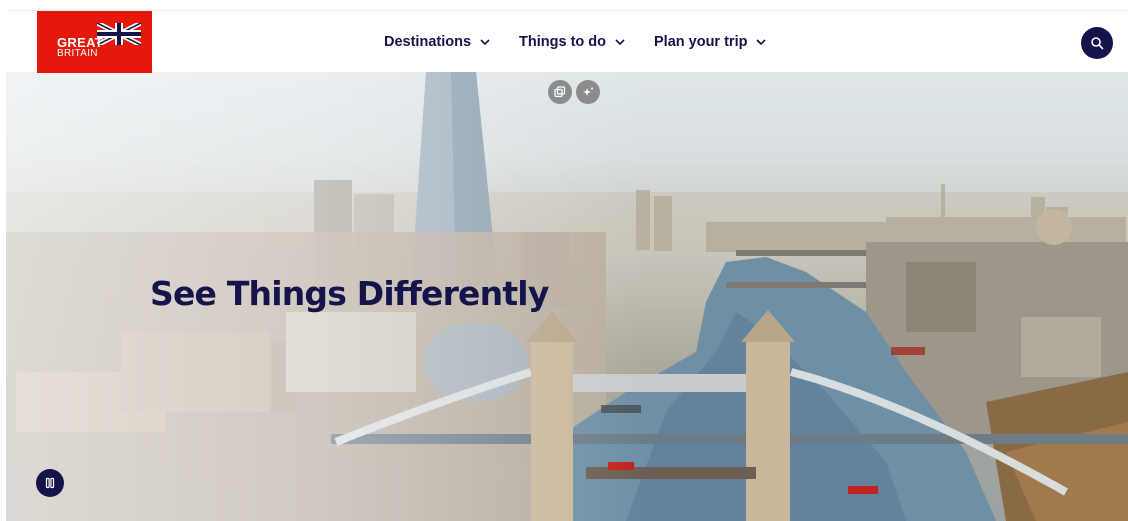 This screenshot has height=521, width=1128. Describe the element at coordinates (77, 53) in the screenshot. I see `logo-line-2: BRITAIN` at that location.